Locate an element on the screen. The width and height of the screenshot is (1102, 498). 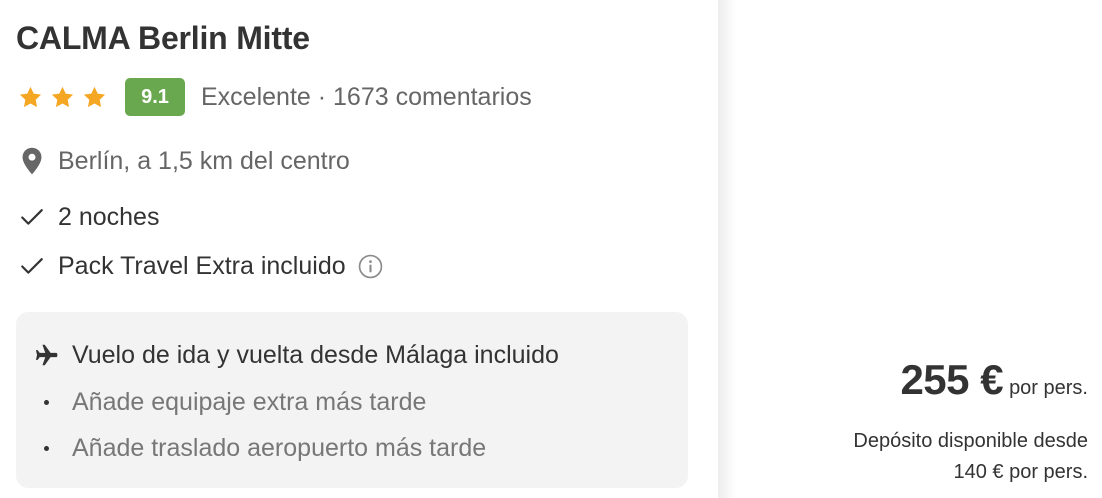
flight-extra-label: Añade traslado aeropuerto más tarde is located at coordinates (279, 447).